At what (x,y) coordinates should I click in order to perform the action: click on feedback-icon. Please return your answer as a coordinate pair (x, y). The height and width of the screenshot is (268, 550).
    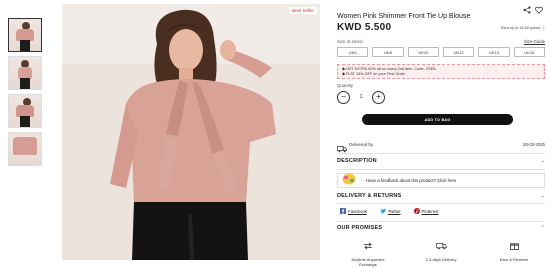
    Looking at the image, I should click on (349, 181).